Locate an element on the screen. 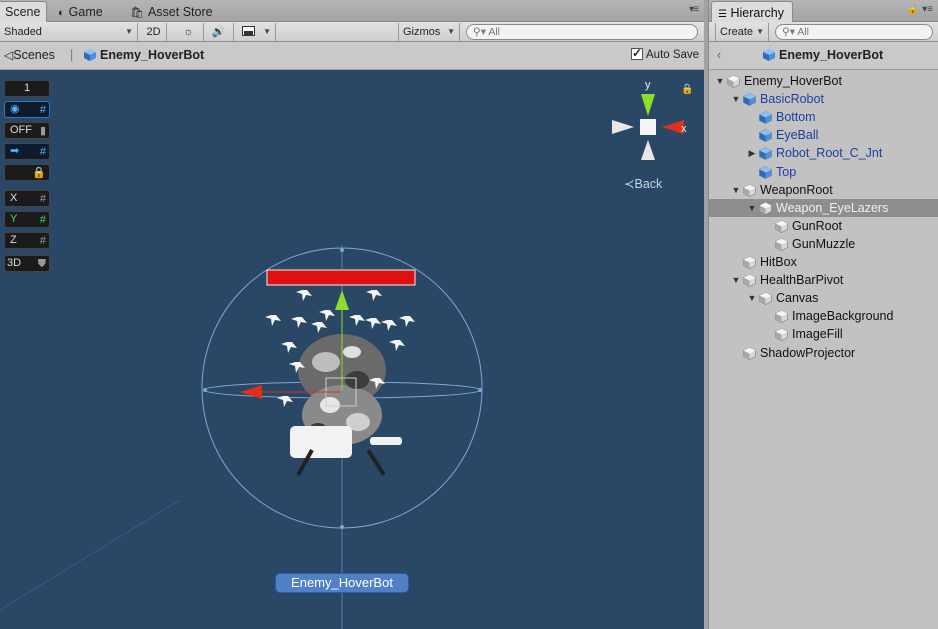 The height and width of the screenshot is (629, 938). gizmo-lock-icon: 🔒 is located at coordinates (687, 89).